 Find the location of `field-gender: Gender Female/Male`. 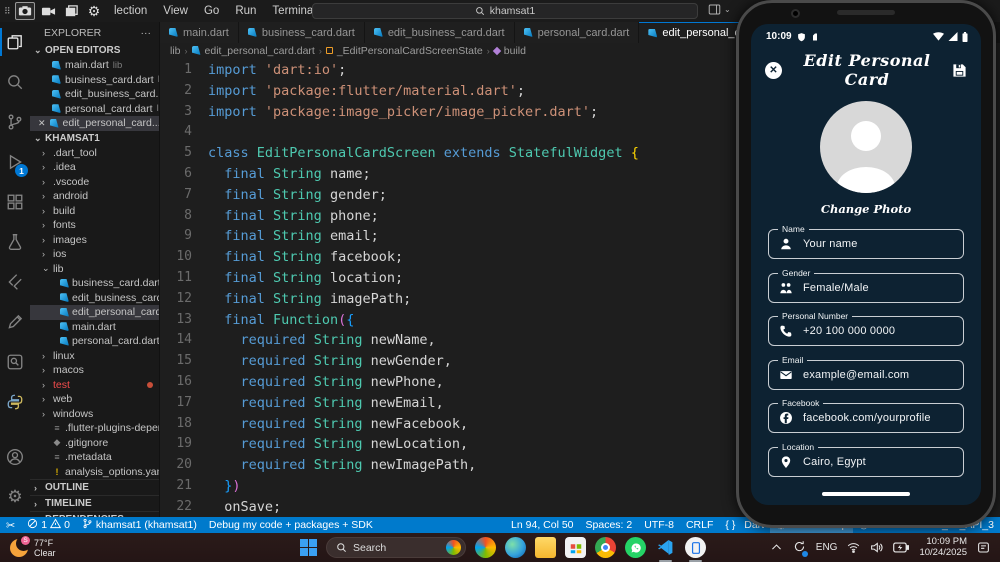

field-gender: Gender Female/Male is located at coordinates (866, 285).